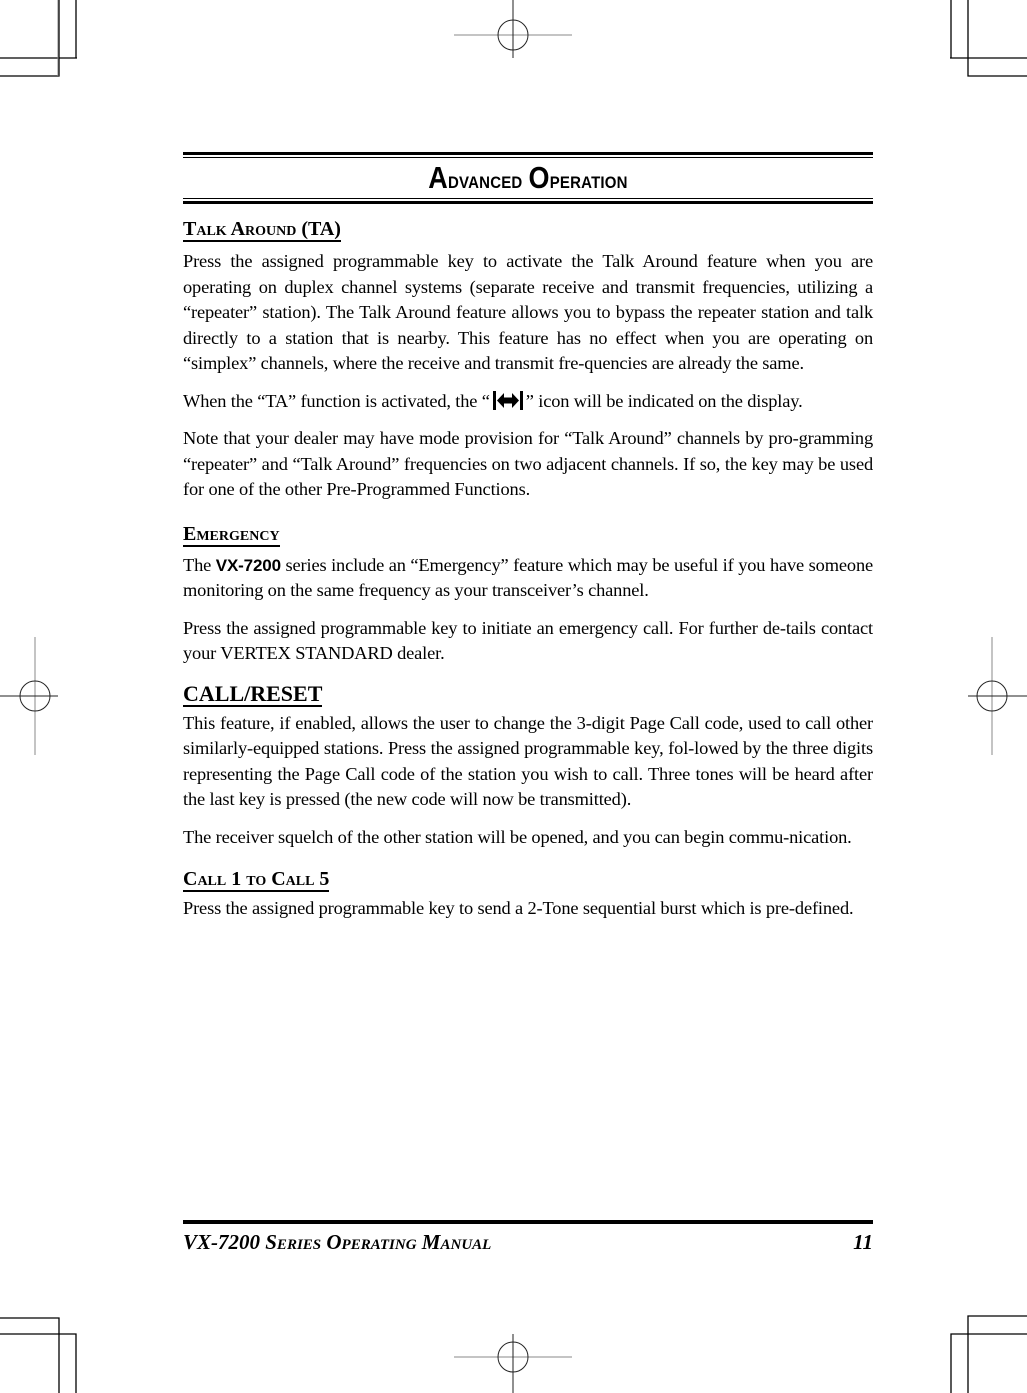 The height and width of the screenshot is (1393, 1027). I want to click on crop-mark-bottom-right-outer, so click(997, 1354).